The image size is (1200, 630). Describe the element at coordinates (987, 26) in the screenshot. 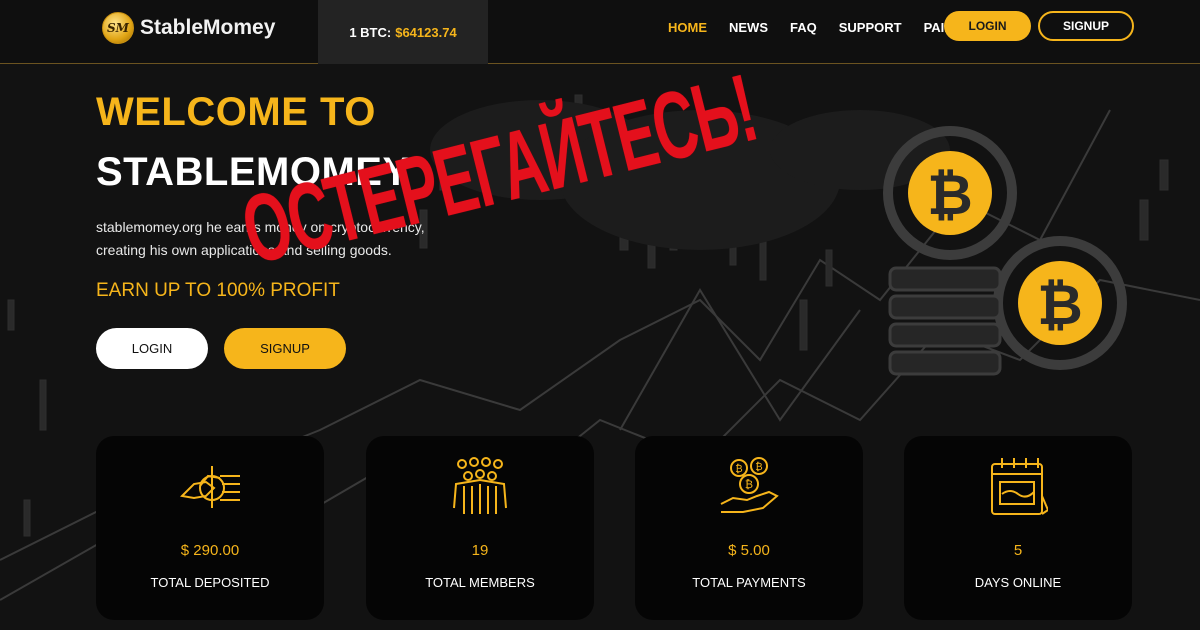

I see `header-login-button: LOGIN` at that location.